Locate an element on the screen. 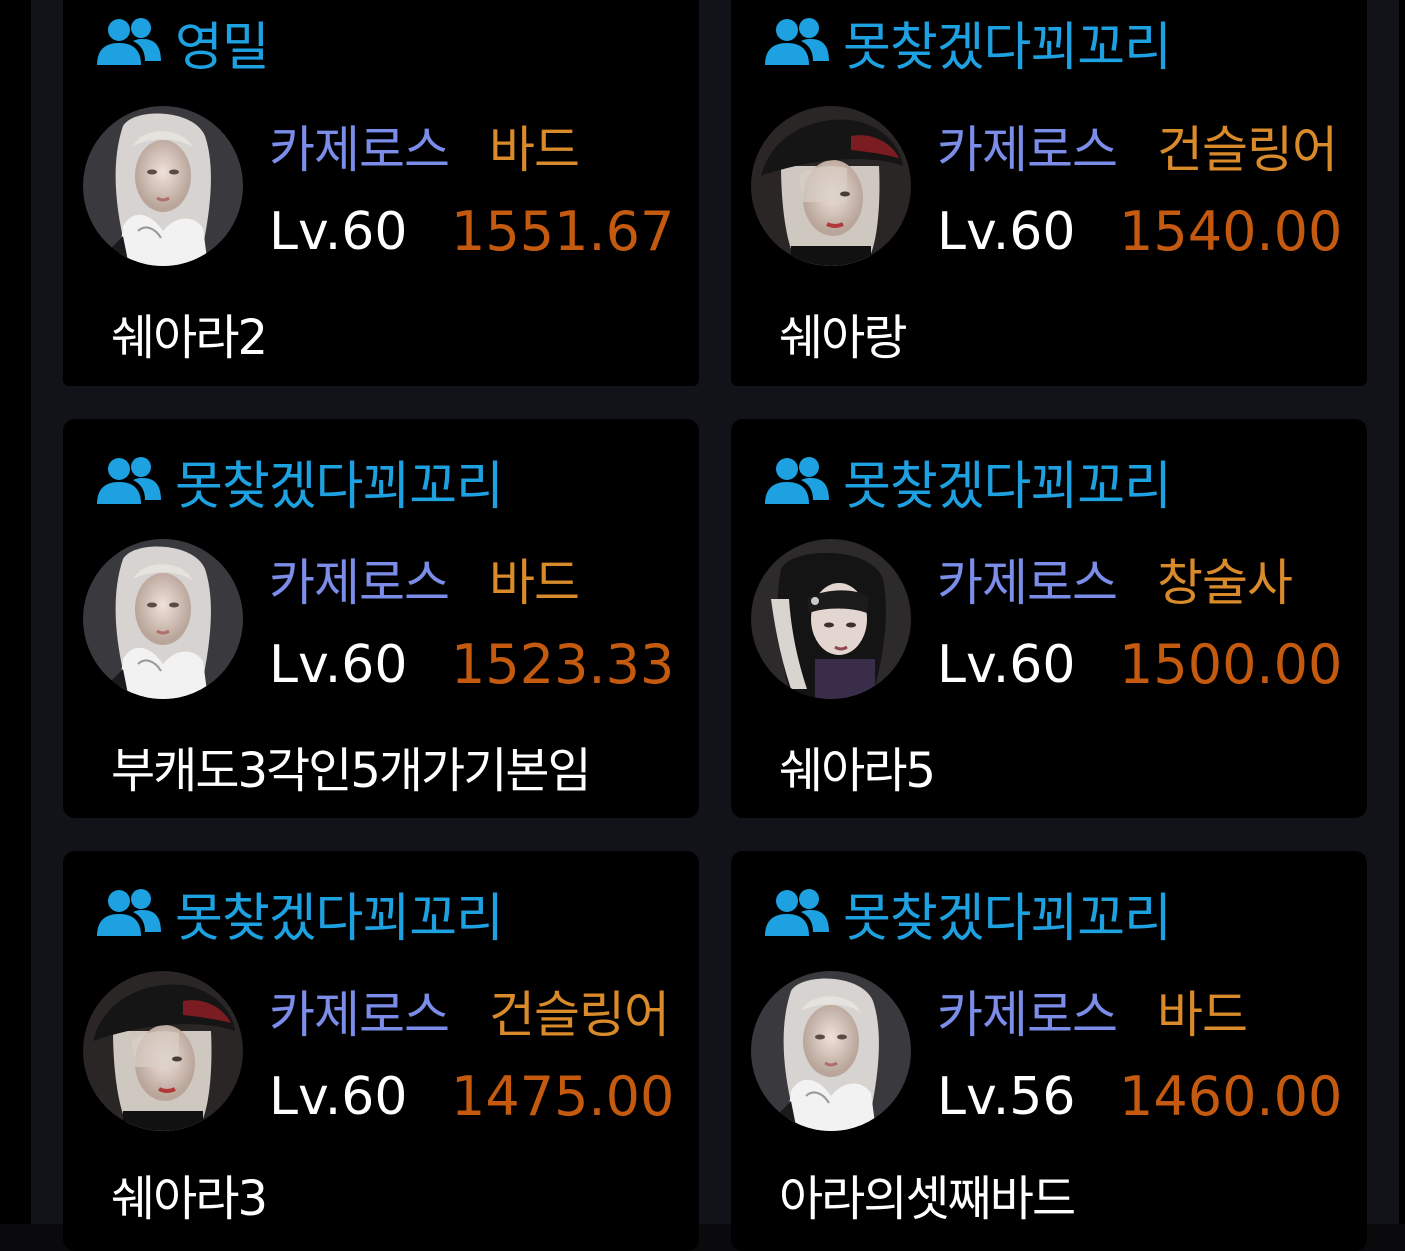 The height and width of the screenshot is (1251, 1405). character-card: 못찾겠다꾀꼬리 카제로스 건슬링어 Lv.60 1540.00 쉐아랑 is located at coordinates (1049, 193).